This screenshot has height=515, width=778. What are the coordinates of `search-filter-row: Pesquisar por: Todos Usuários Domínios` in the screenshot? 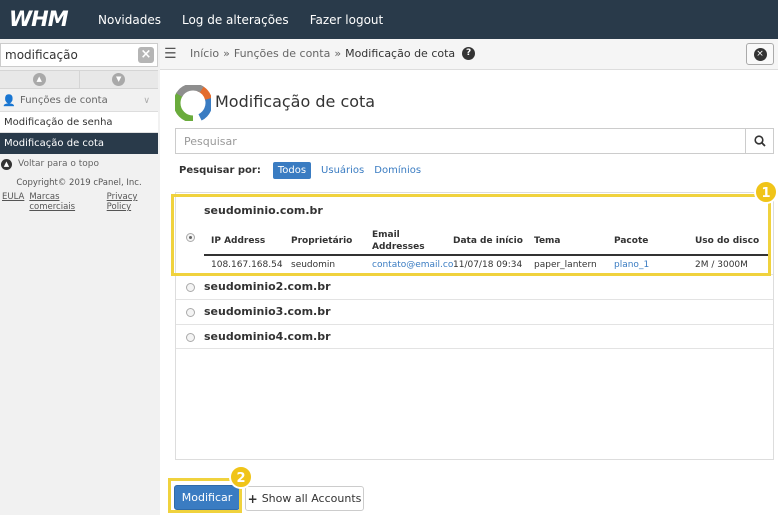 It's located at (300, 170).